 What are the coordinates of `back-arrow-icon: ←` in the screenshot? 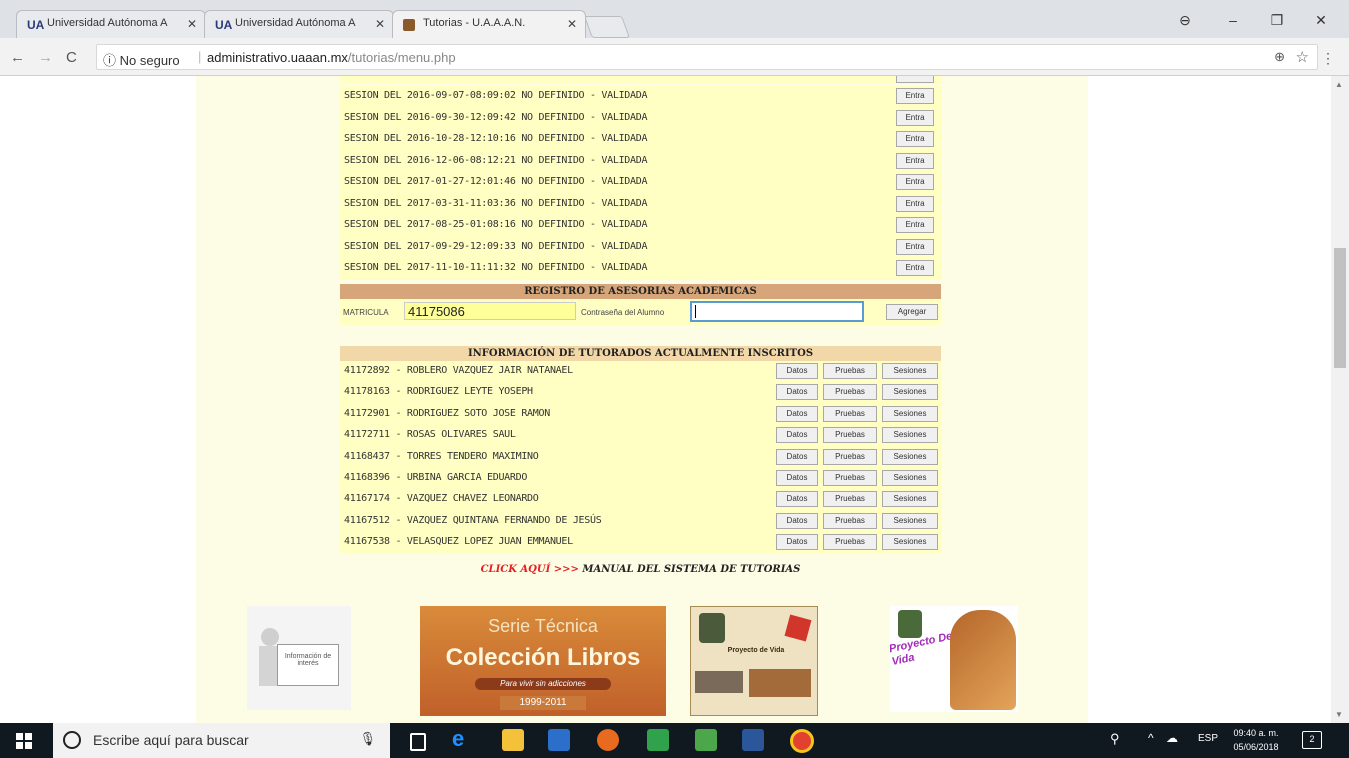 It's located at (17, 57).